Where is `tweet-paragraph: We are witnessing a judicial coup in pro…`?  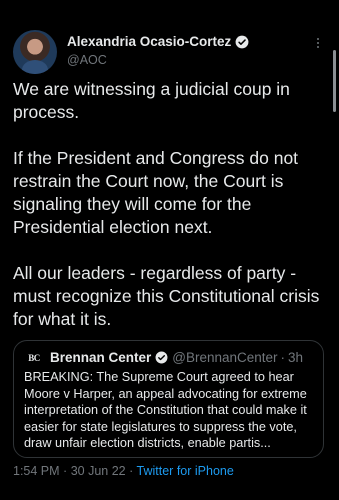 tweet-paragraph: We are witnessing a judicial coup in pro… is located at coordinates (151, 100).